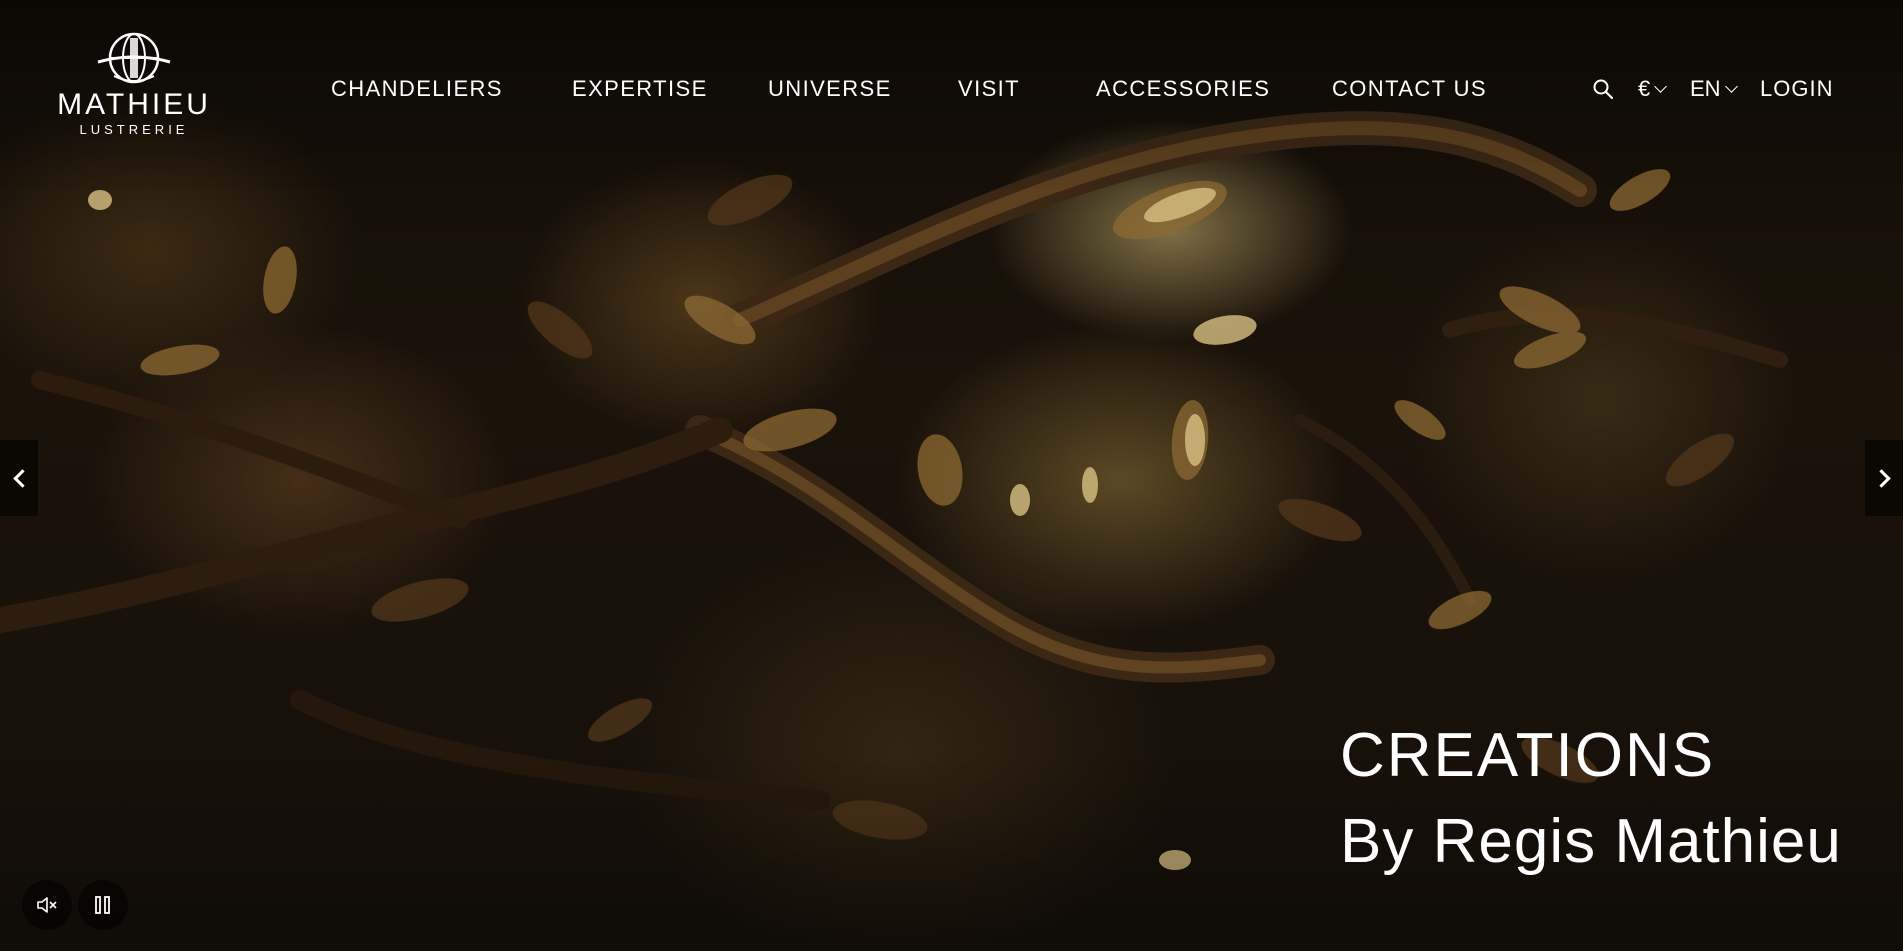  I want to click on pause-button, so click(103, 905).